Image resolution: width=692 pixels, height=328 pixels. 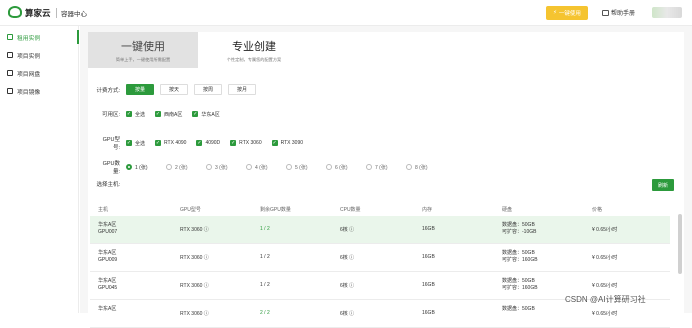 I want to click on radio-label: 6 (张), so click(x=341, y=167).